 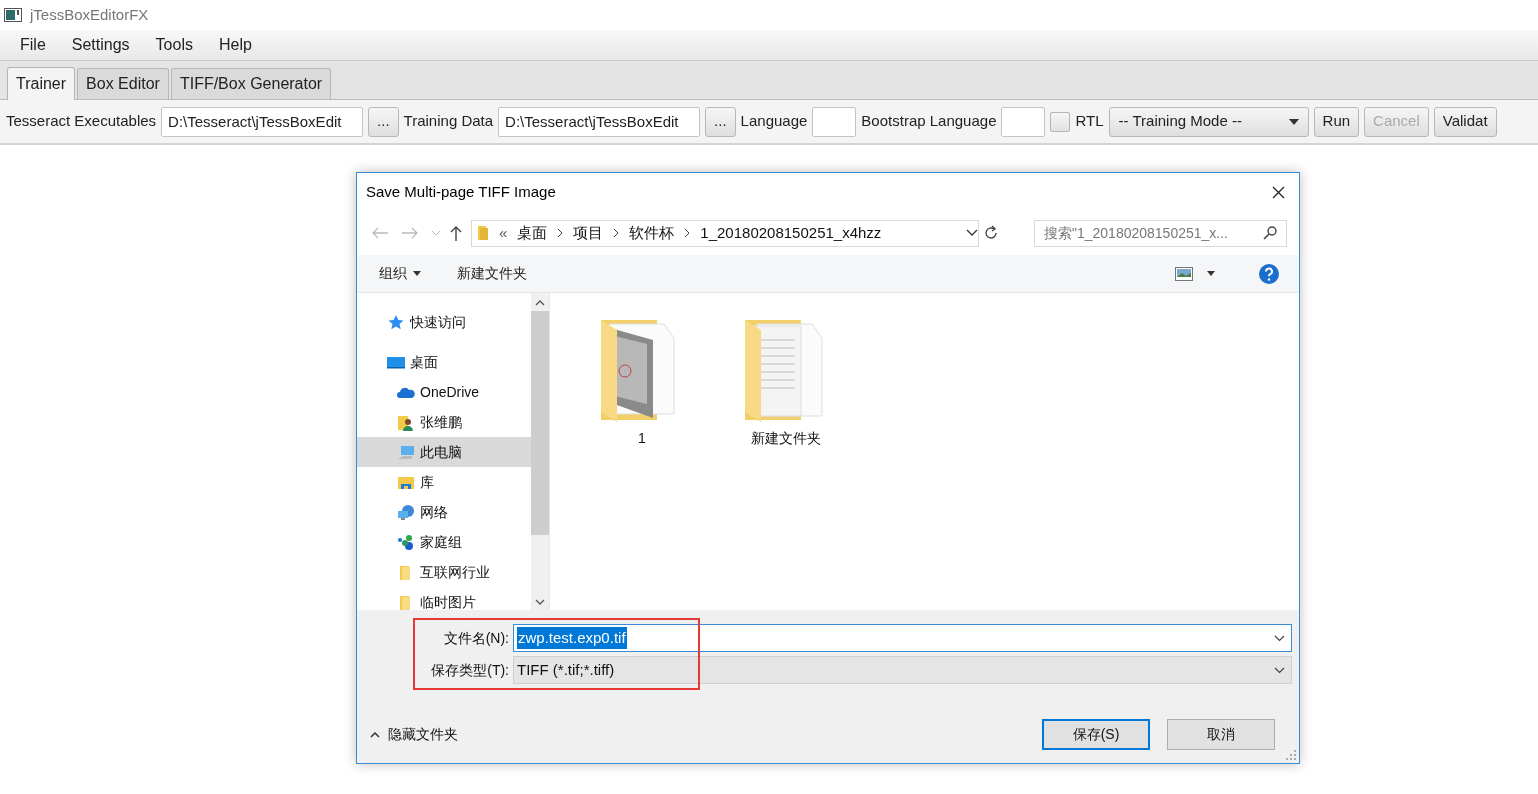 I want to click on file-name: 1, so click(x=642, y=438).